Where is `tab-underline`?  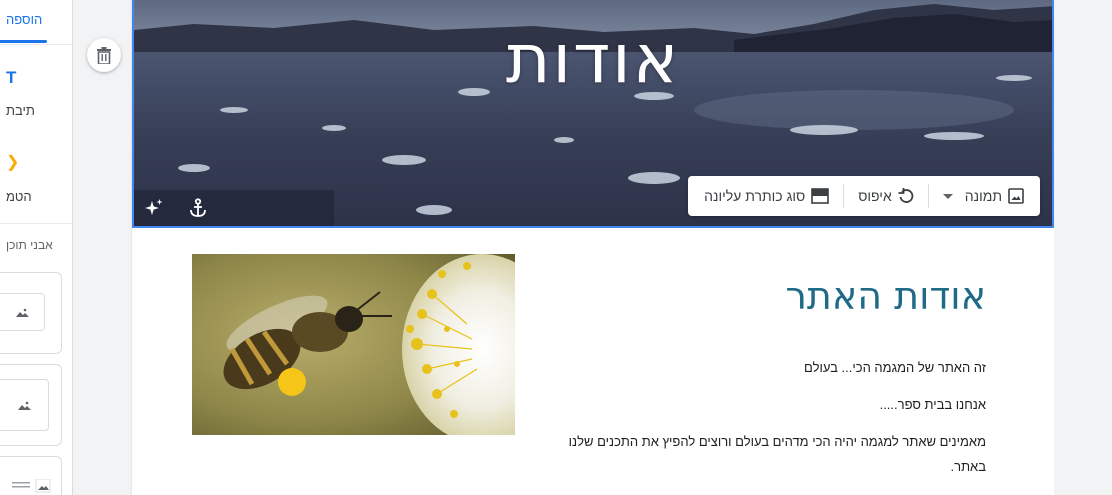
tab-underline is located at coordinates (23, 41).